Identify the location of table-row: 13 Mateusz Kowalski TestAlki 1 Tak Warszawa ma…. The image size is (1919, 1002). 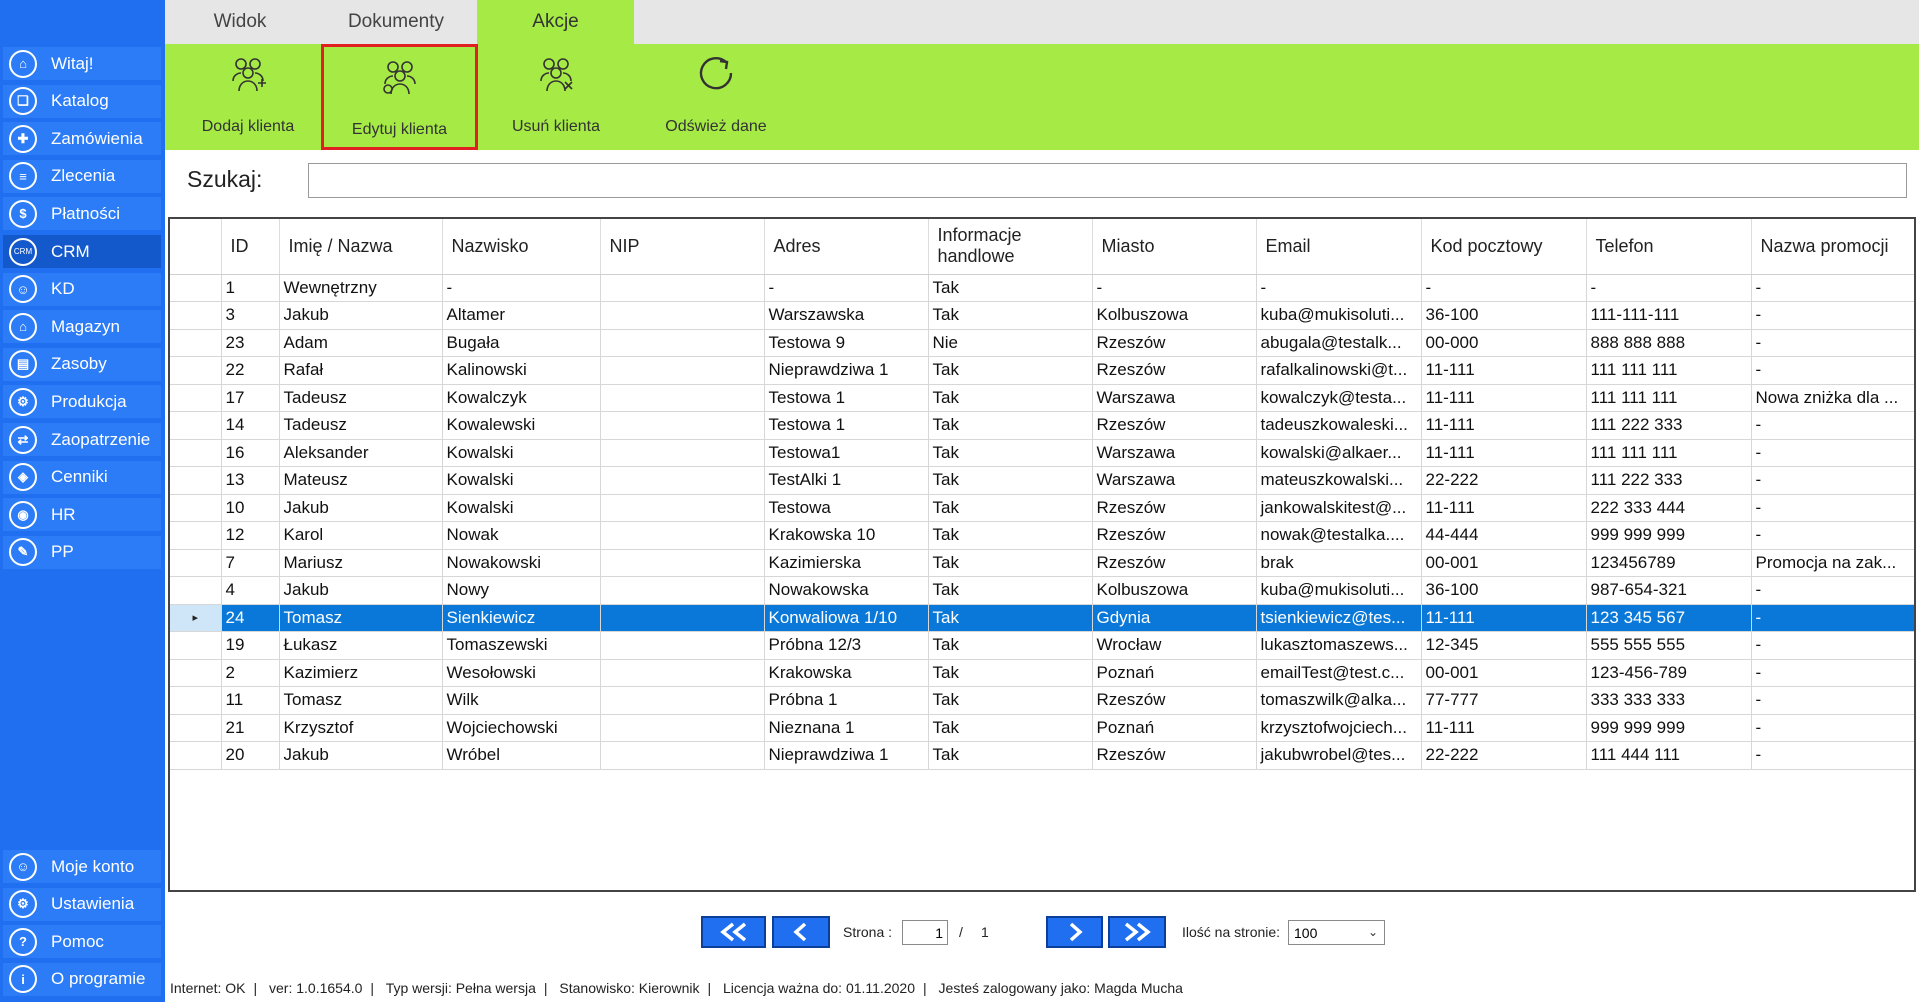
(1042, 480).